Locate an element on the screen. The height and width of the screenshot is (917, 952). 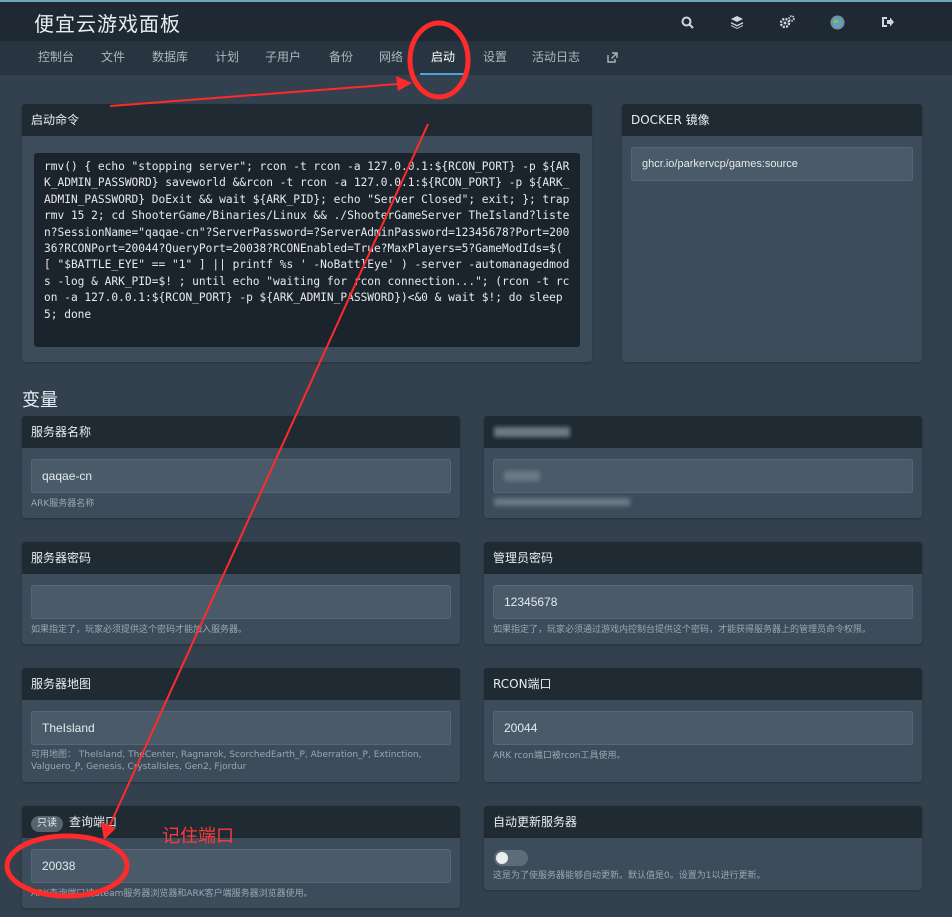
startup-command-title: 启动命令 is located at coordinates (307, 120).